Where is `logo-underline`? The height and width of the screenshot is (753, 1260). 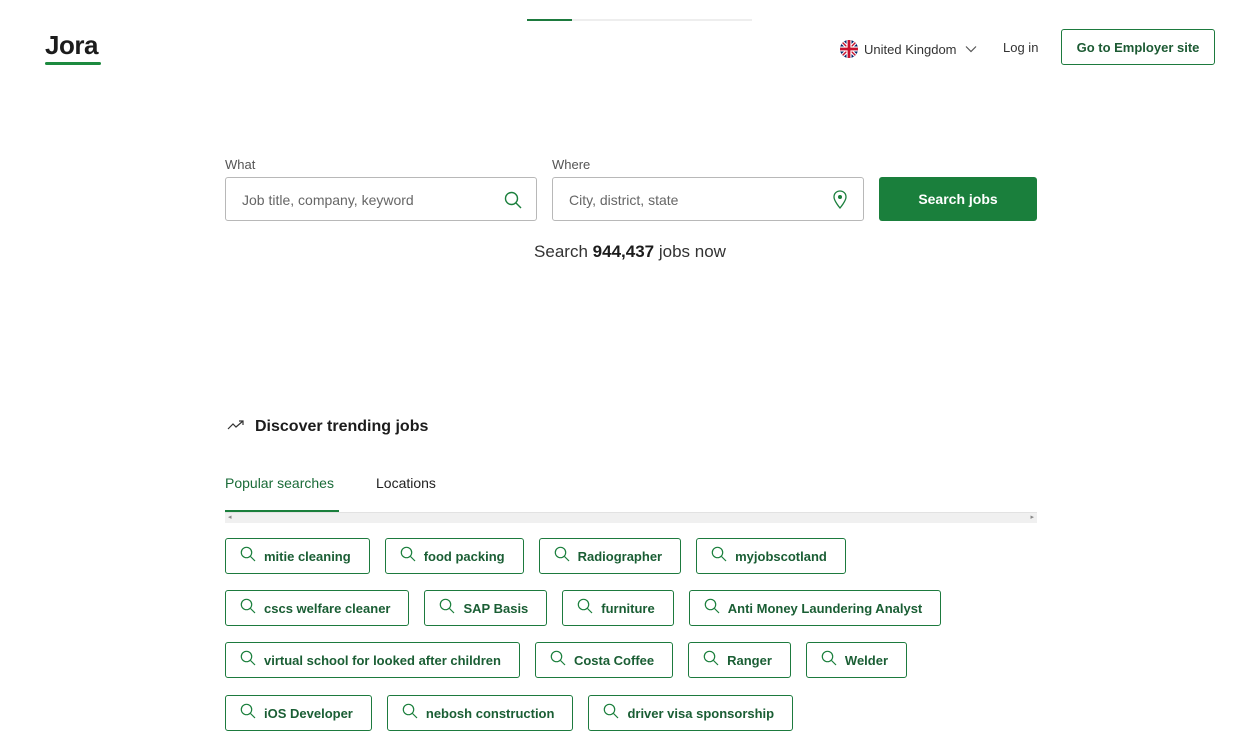
logo-underline is located at coordinates (73, 63).